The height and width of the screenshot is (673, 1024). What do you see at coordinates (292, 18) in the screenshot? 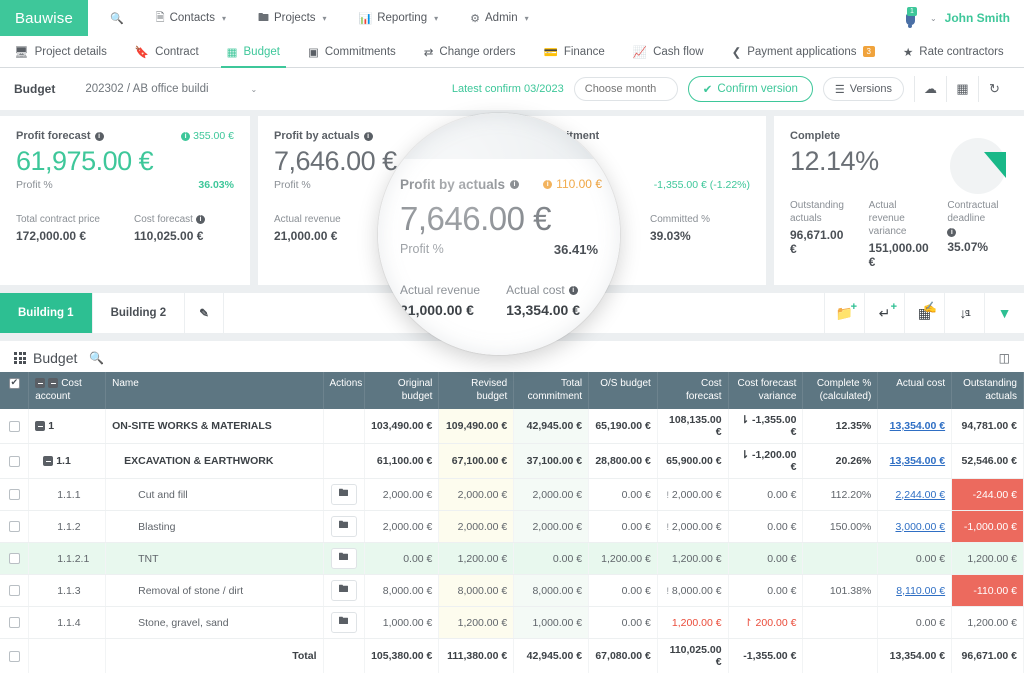
I see `nav-item-projects: 🖿 Projects ▾` at bounding box center [292, 18].